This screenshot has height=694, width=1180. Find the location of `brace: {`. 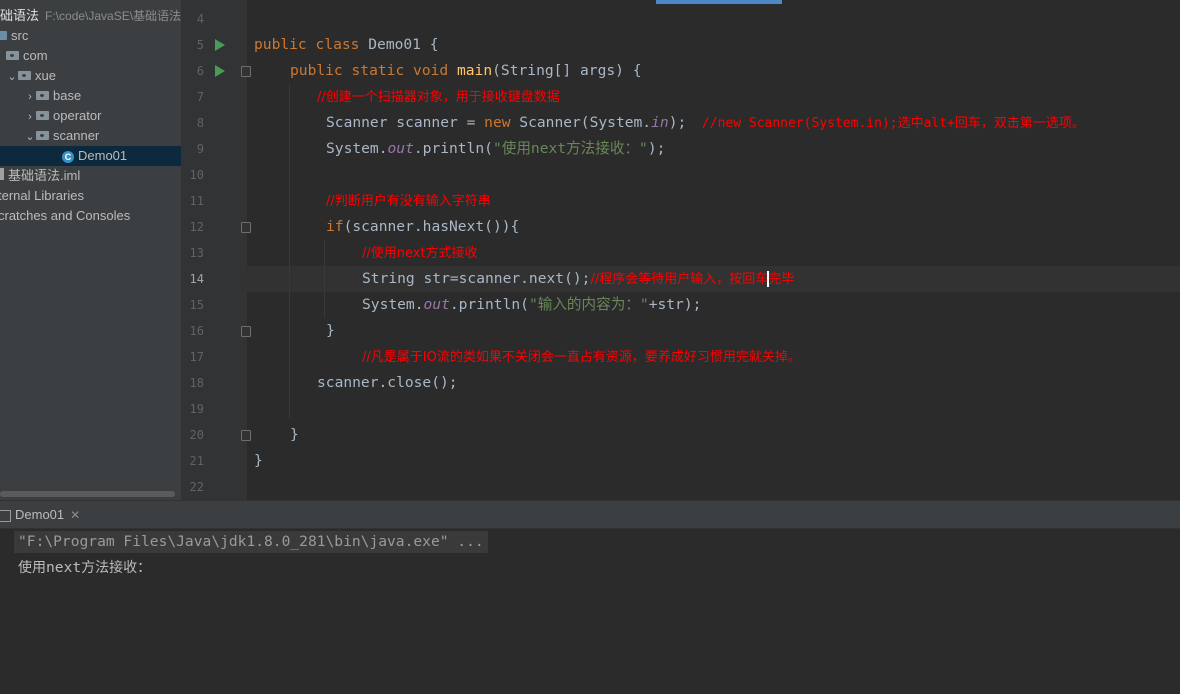

brace: { is located at coordinates (434, 44).